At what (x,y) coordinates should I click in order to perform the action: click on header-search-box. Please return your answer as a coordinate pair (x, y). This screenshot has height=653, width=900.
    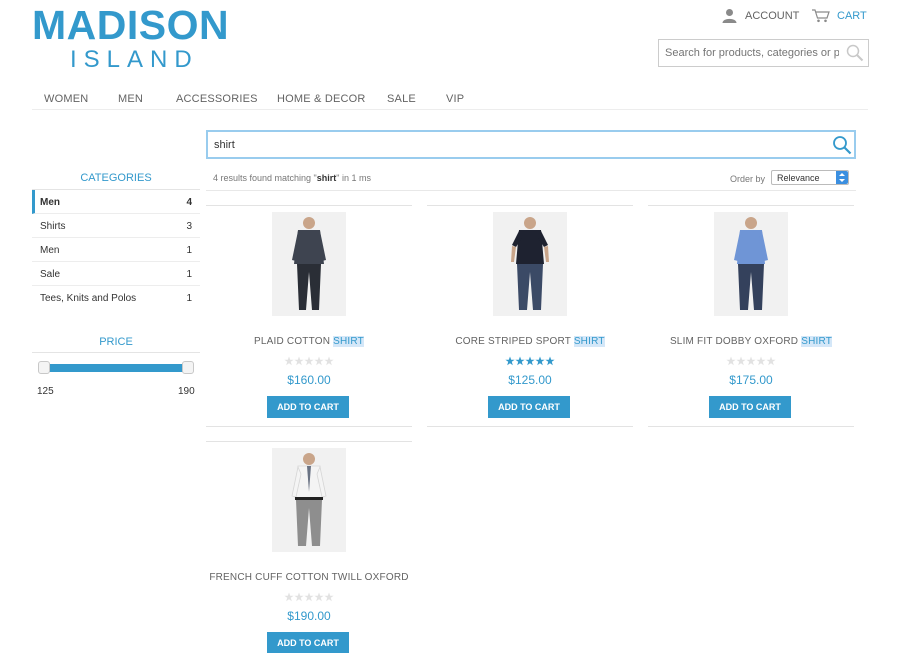
    Looking at the image, I should click on (763, 53).